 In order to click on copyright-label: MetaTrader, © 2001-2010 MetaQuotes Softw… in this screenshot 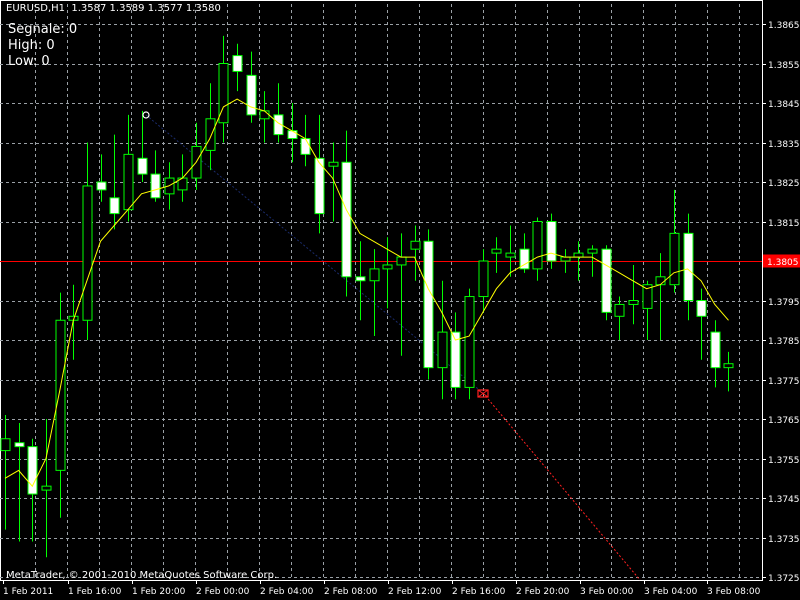, I will do `click(142, 575)`.